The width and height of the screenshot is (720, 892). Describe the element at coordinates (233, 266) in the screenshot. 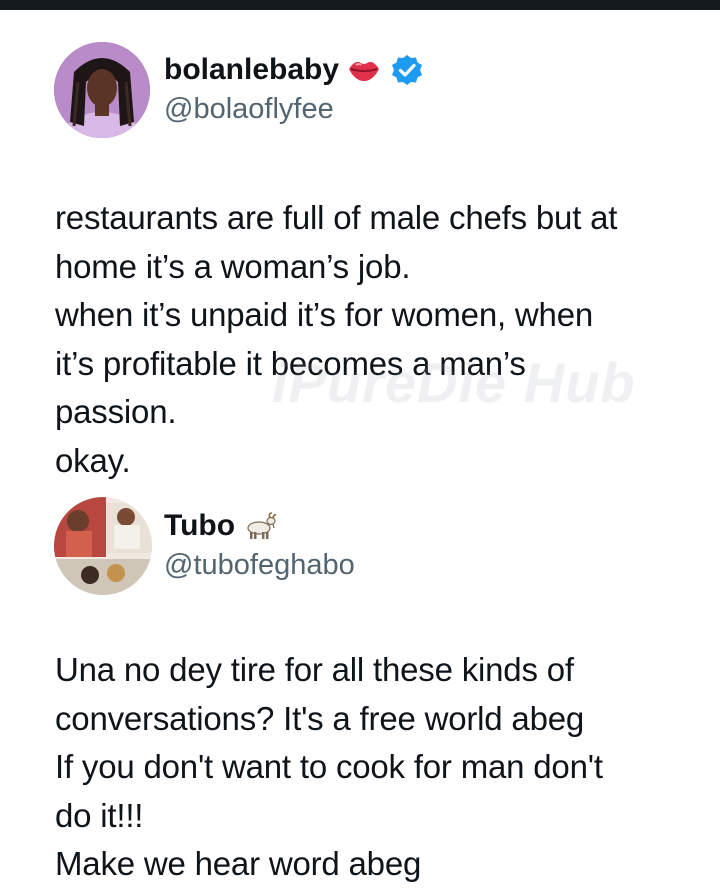

I see `tweet-line: home it’s a woman’s job.` at that location.